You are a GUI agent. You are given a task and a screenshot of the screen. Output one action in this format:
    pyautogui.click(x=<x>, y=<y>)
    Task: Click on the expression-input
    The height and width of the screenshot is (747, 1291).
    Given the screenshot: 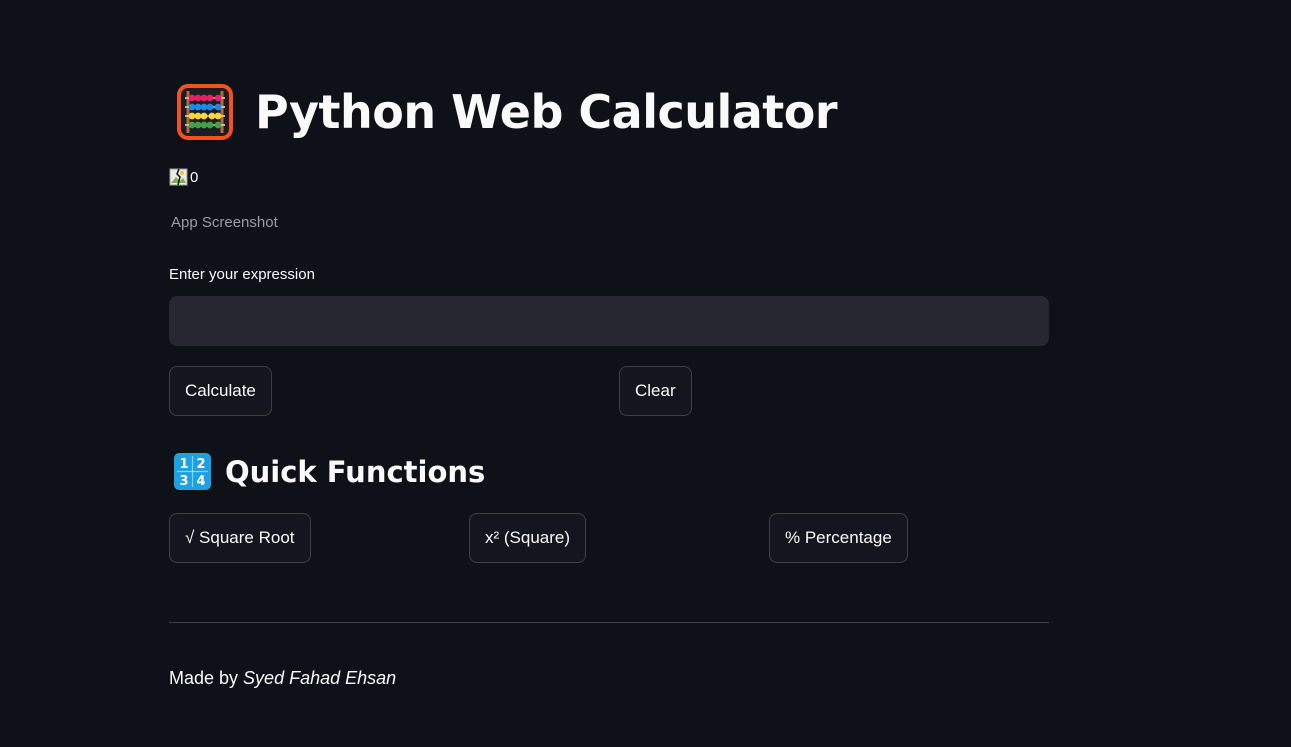 What is the action you would take?
    pyautogui.click(x=609, y=321)
    